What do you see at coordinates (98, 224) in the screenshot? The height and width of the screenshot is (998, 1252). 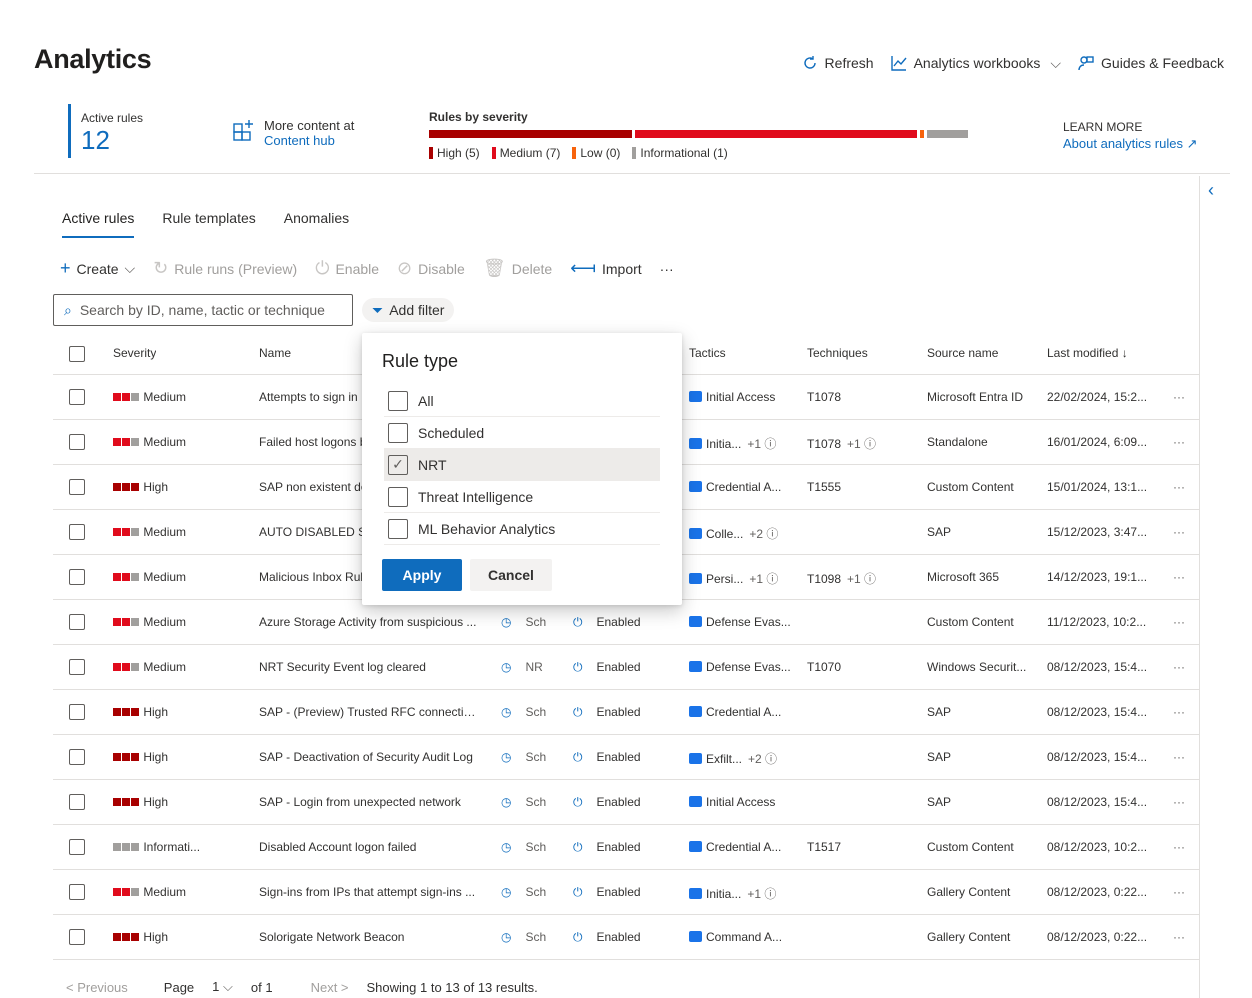 I see `tab-active-rules: Active rules` at bounding box center [98, 224].